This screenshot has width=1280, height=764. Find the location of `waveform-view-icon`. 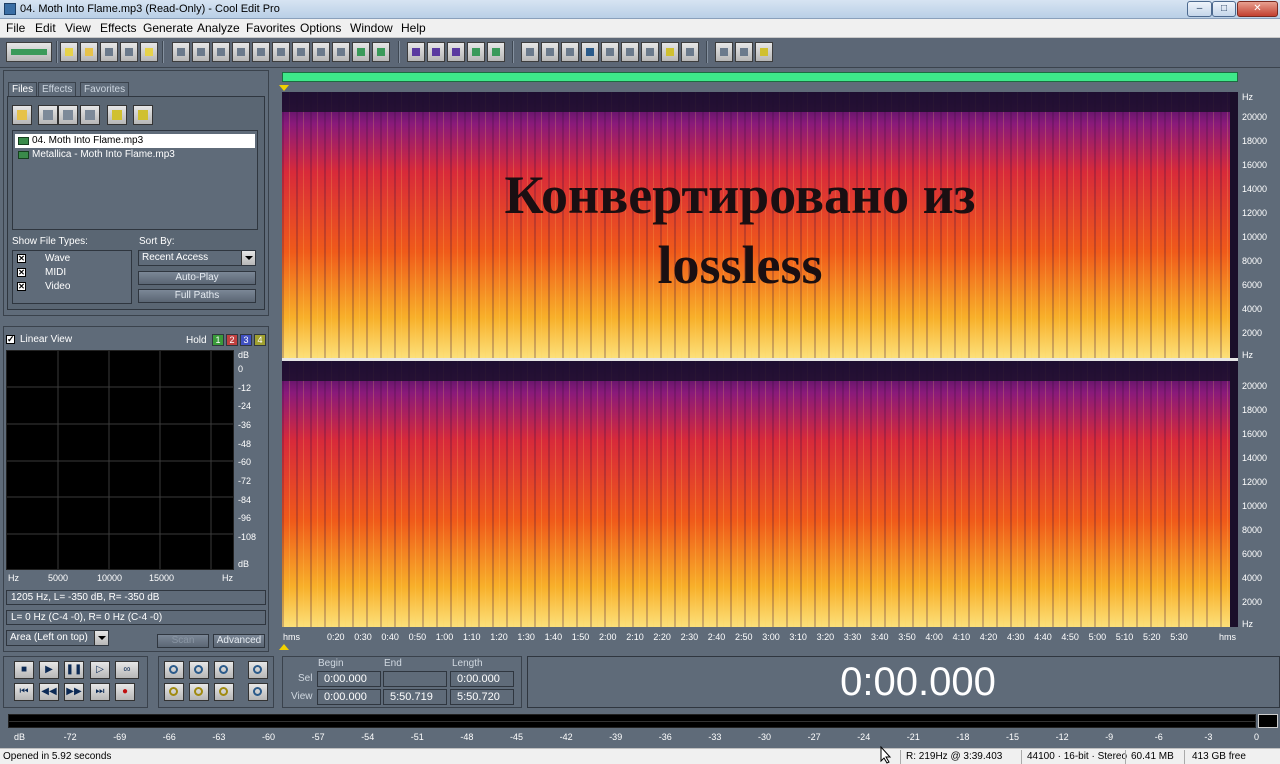

waveform-view-icon is located at coordinates (416, 52).